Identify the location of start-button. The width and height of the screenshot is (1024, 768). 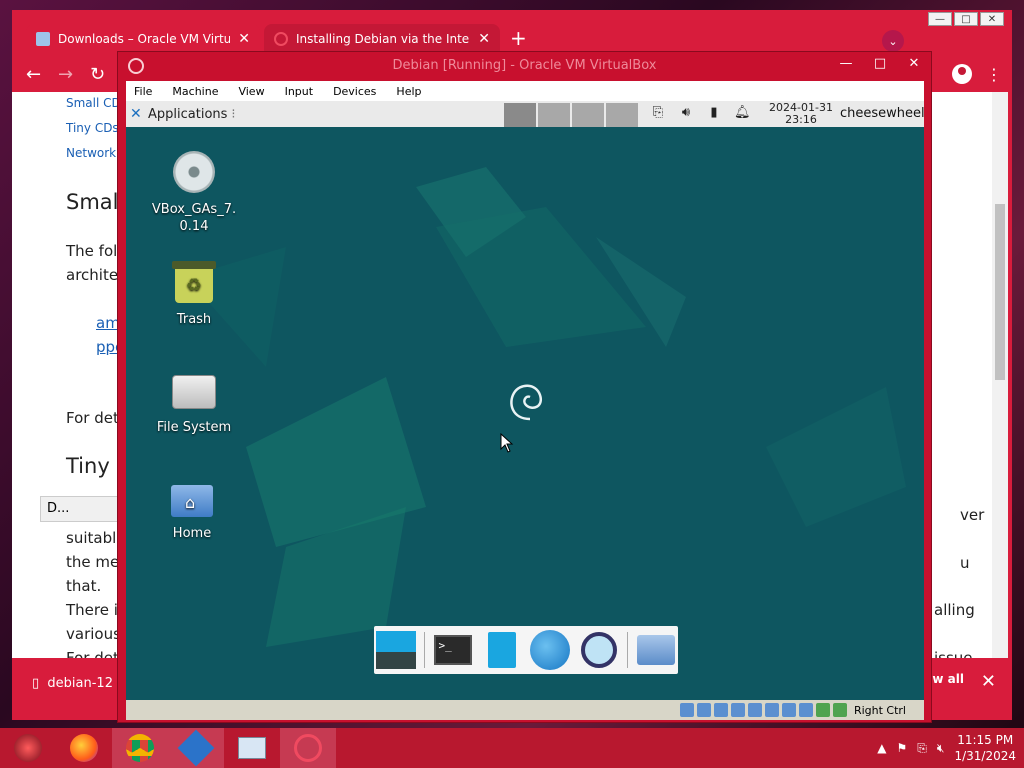
(28, 748).